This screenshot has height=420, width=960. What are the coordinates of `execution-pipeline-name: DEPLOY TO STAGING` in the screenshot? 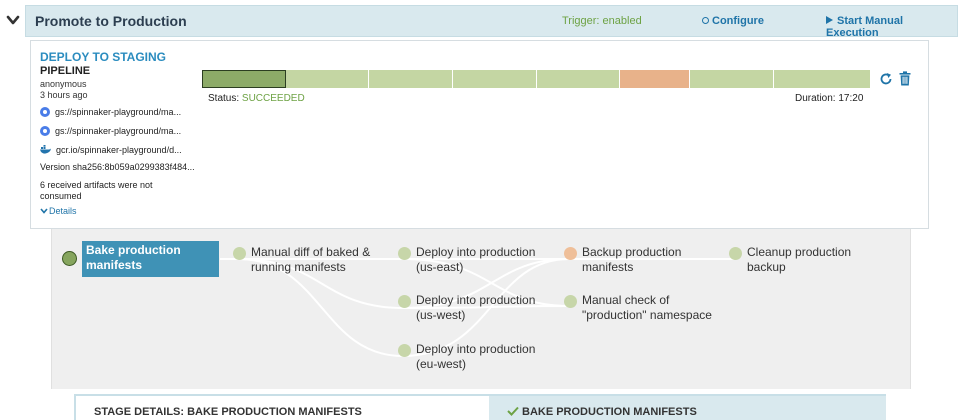 It's located at (103, 57).